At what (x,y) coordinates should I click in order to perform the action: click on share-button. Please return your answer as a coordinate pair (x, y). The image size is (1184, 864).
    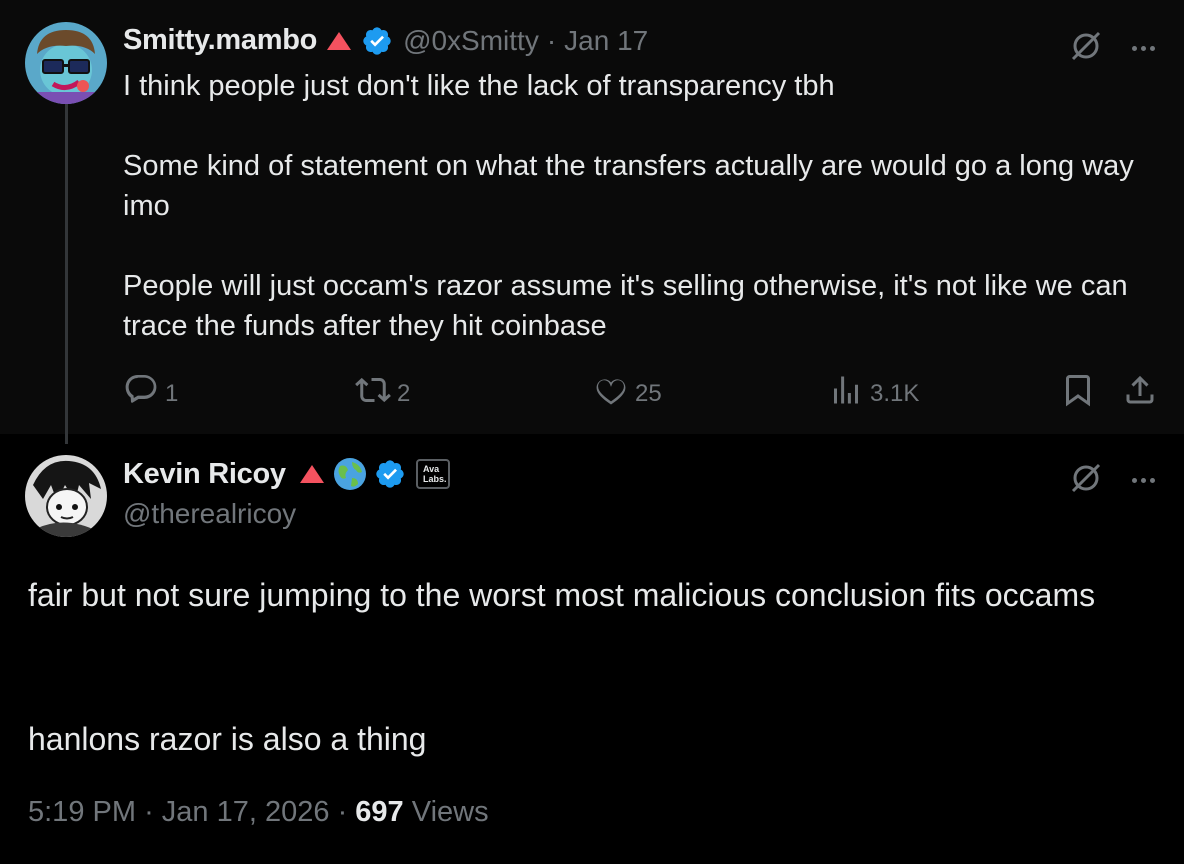
    Looking at the image, I should click on (1140, 393).